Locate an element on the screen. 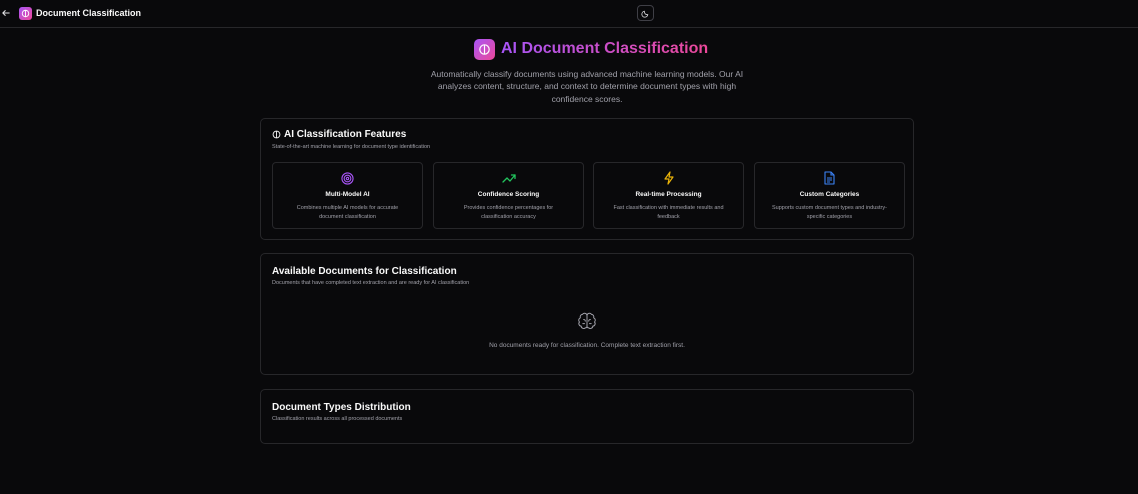 The height and width of the screenshot is (494, 1138). back-arrow-icon is located at coordinates (6, 13).